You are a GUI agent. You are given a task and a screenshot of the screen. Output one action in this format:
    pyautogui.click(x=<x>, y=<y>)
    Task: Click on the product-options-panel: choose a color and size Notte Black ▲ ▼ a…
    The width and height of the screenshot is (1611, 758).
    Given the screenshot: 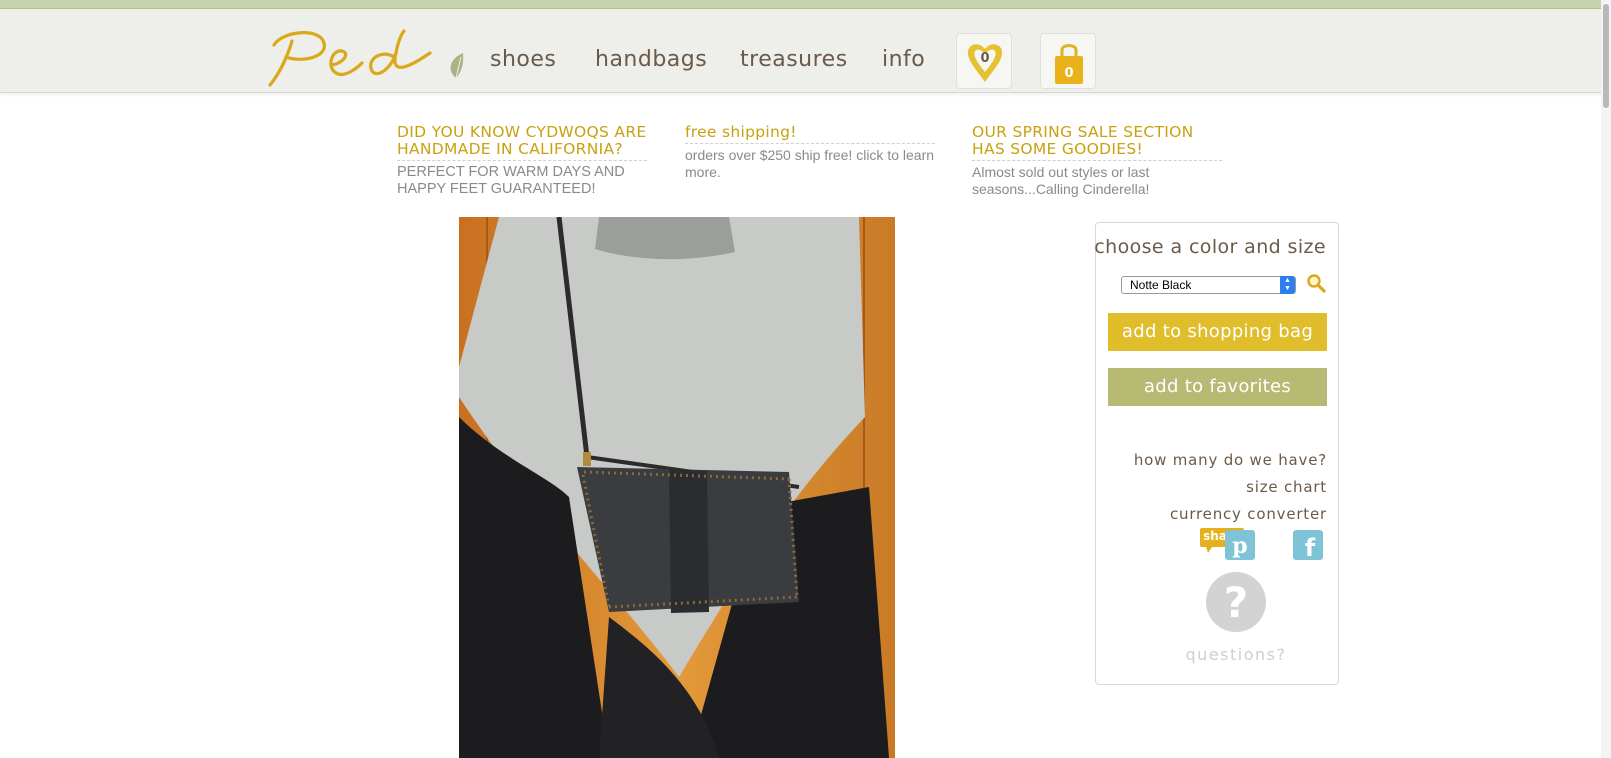 What is the action you would take?
    pyautogui.click(x=1217, y=453)
    